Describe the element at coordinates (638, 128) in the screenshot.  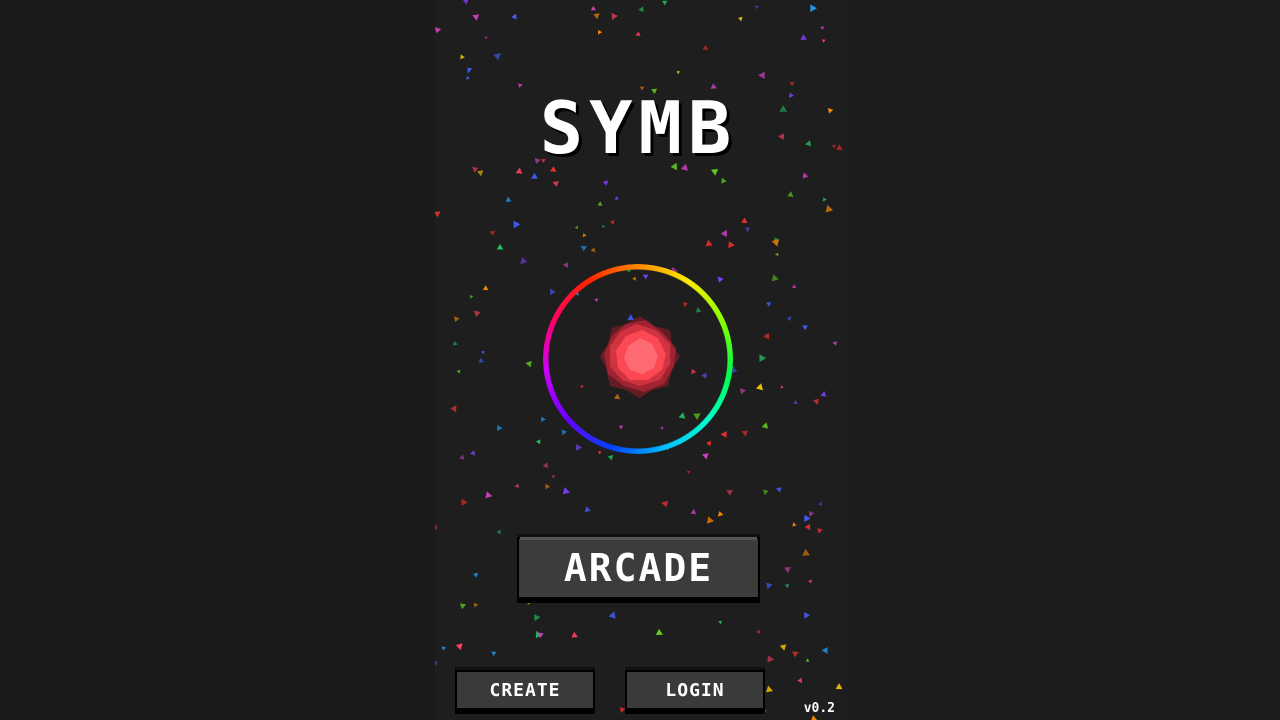
I see `game-title: SYMB` at that location.